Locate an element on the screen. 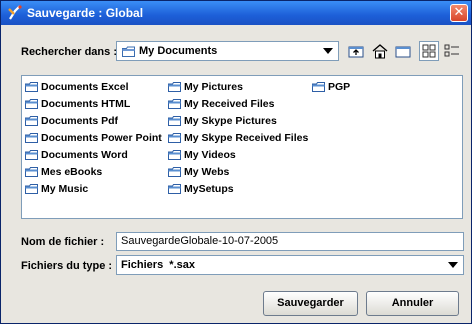  look-in-value: My Documents is located at coordinates (178, 51).